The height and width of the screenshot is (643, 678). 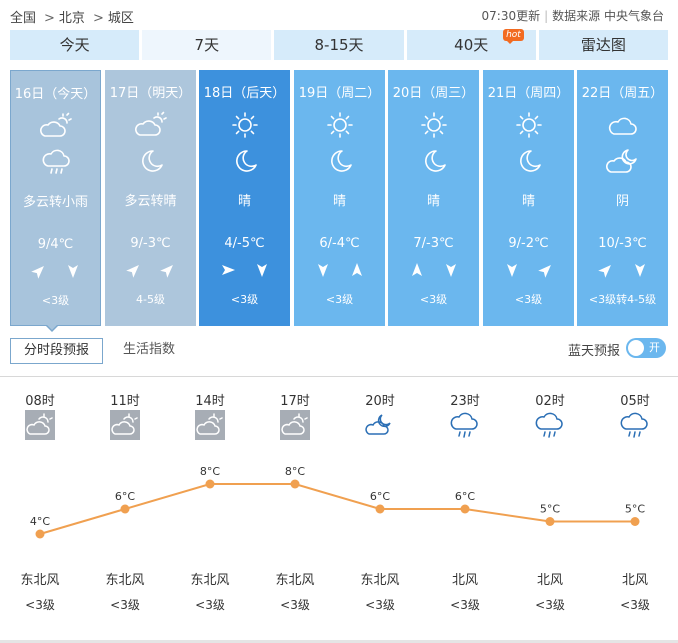 What do you see at coordinates (149, 351) in the screenshot?
I see `tab-life-index: 生活指数` at bounding box center [149, 351].